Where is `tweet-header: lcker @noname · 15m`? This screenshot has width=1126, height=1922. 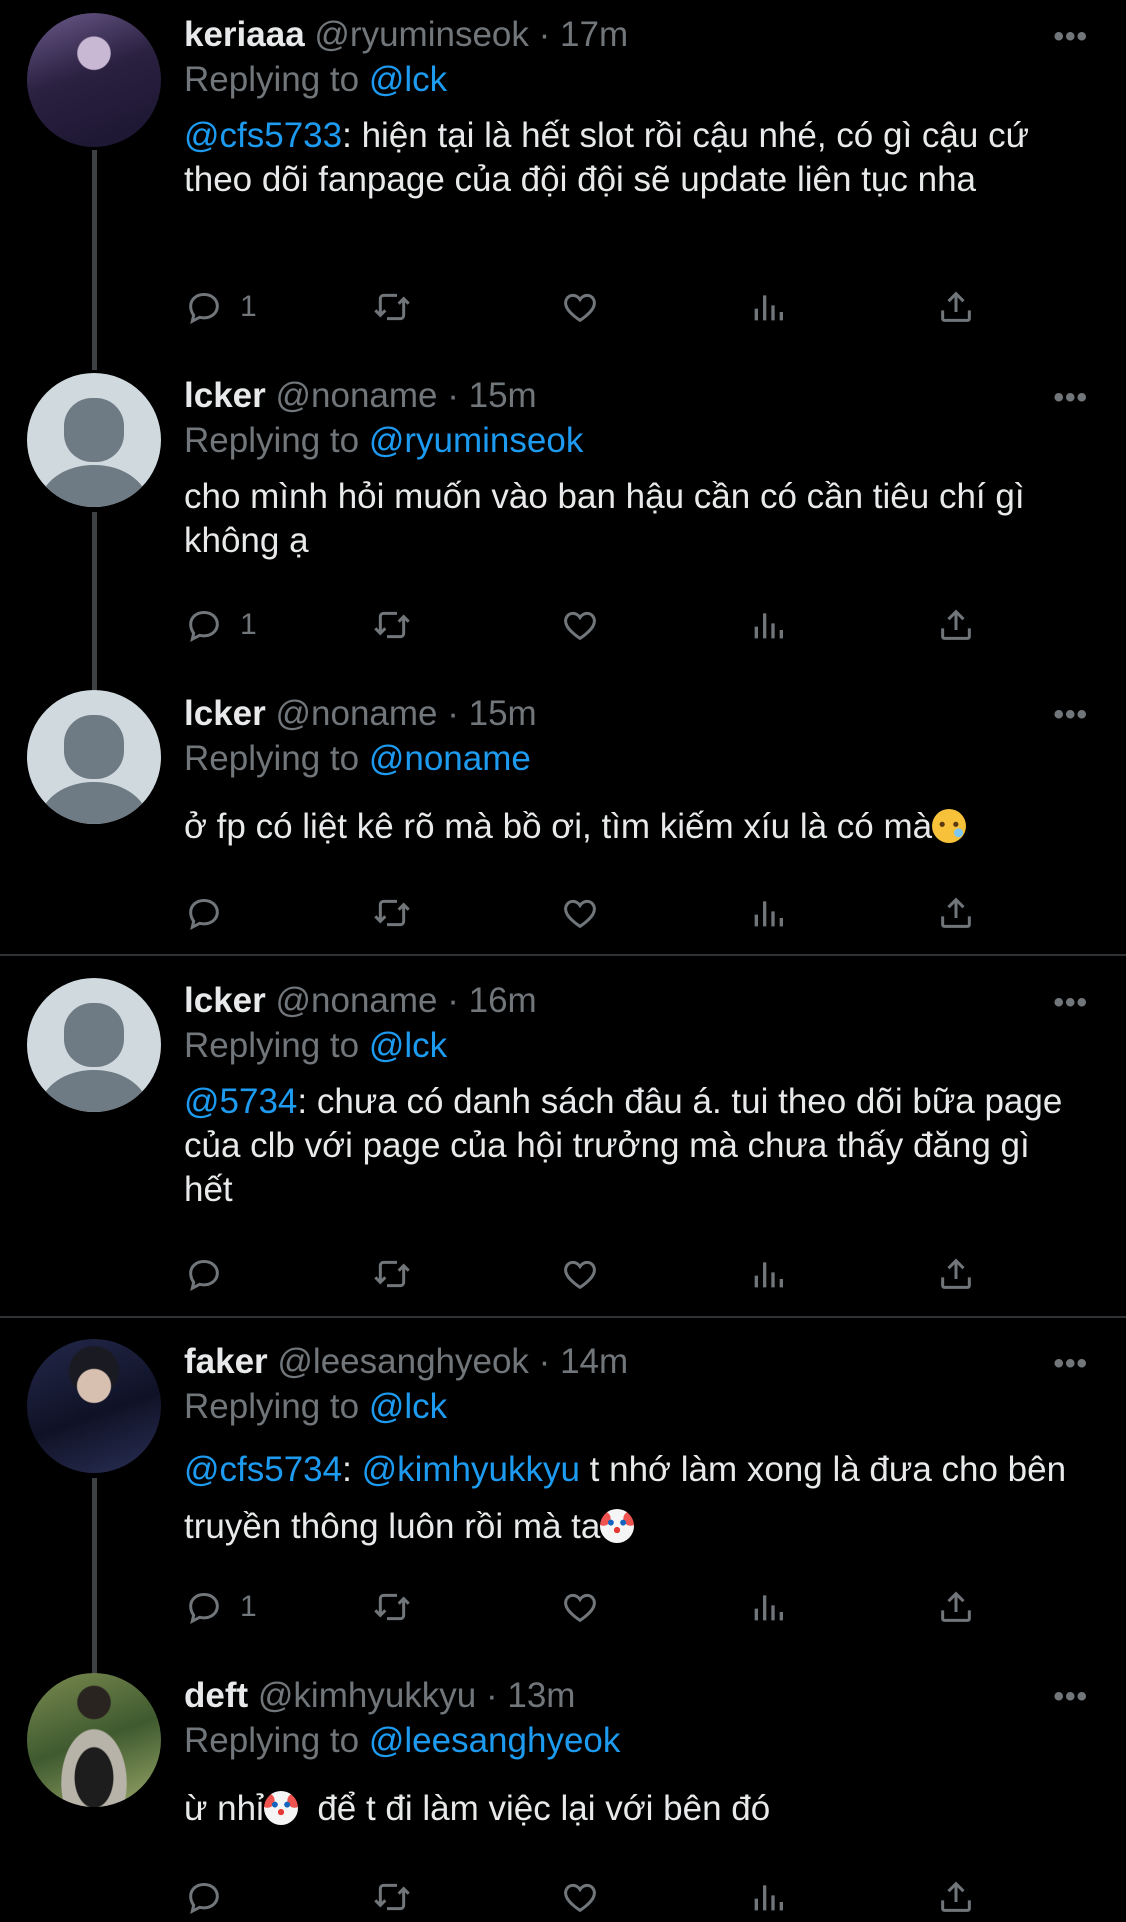 tweet-header: lcker @noname · 15m is located at coordinates (635, 396).